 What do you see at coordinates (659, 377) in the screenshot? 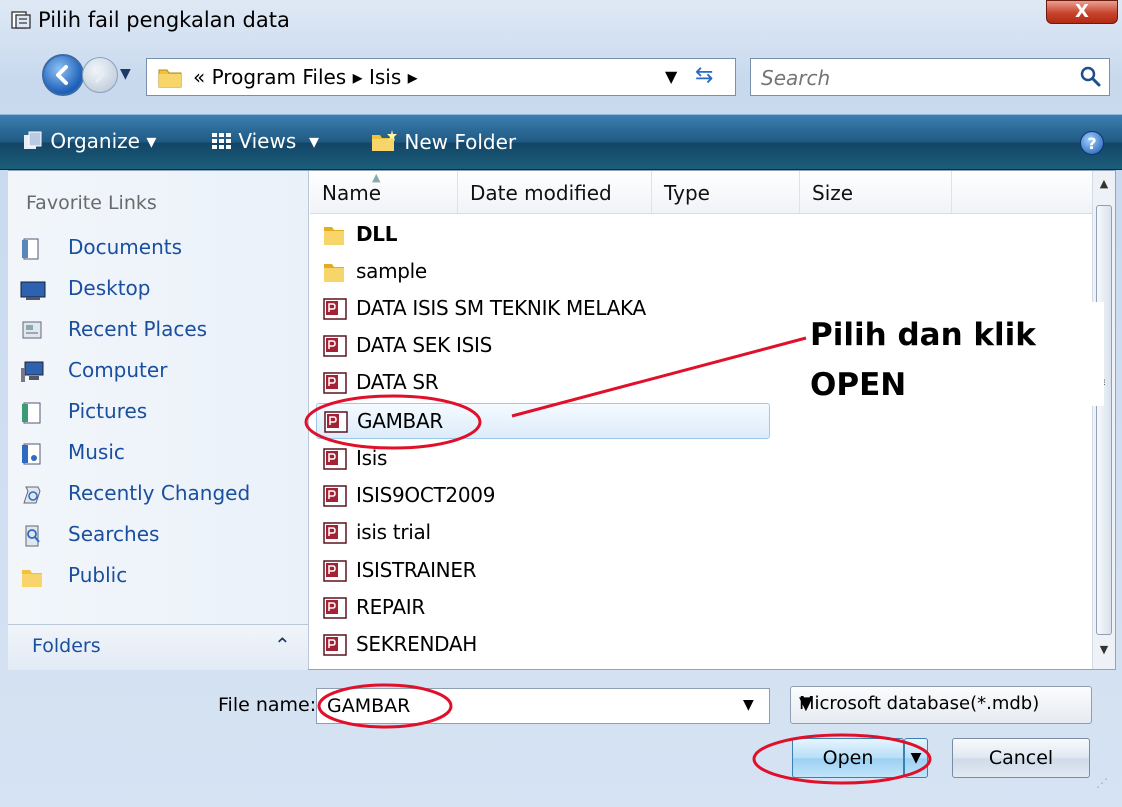
I see `pointer-line` at bounding box center [659, 377].